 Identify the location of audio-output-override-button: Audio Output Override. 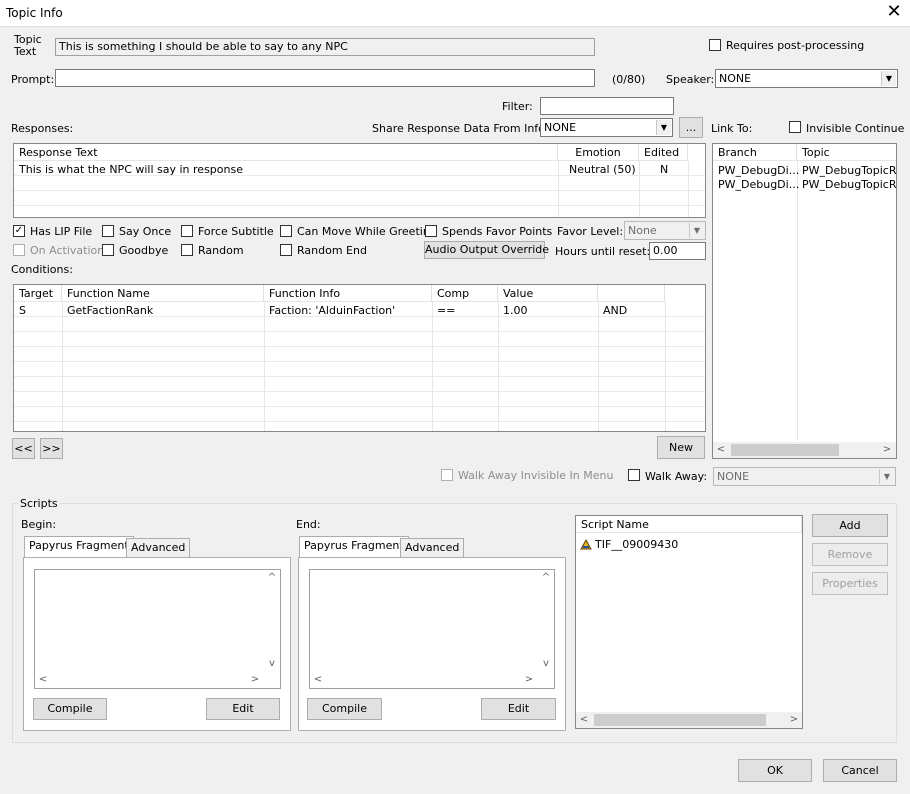
(486, 250).